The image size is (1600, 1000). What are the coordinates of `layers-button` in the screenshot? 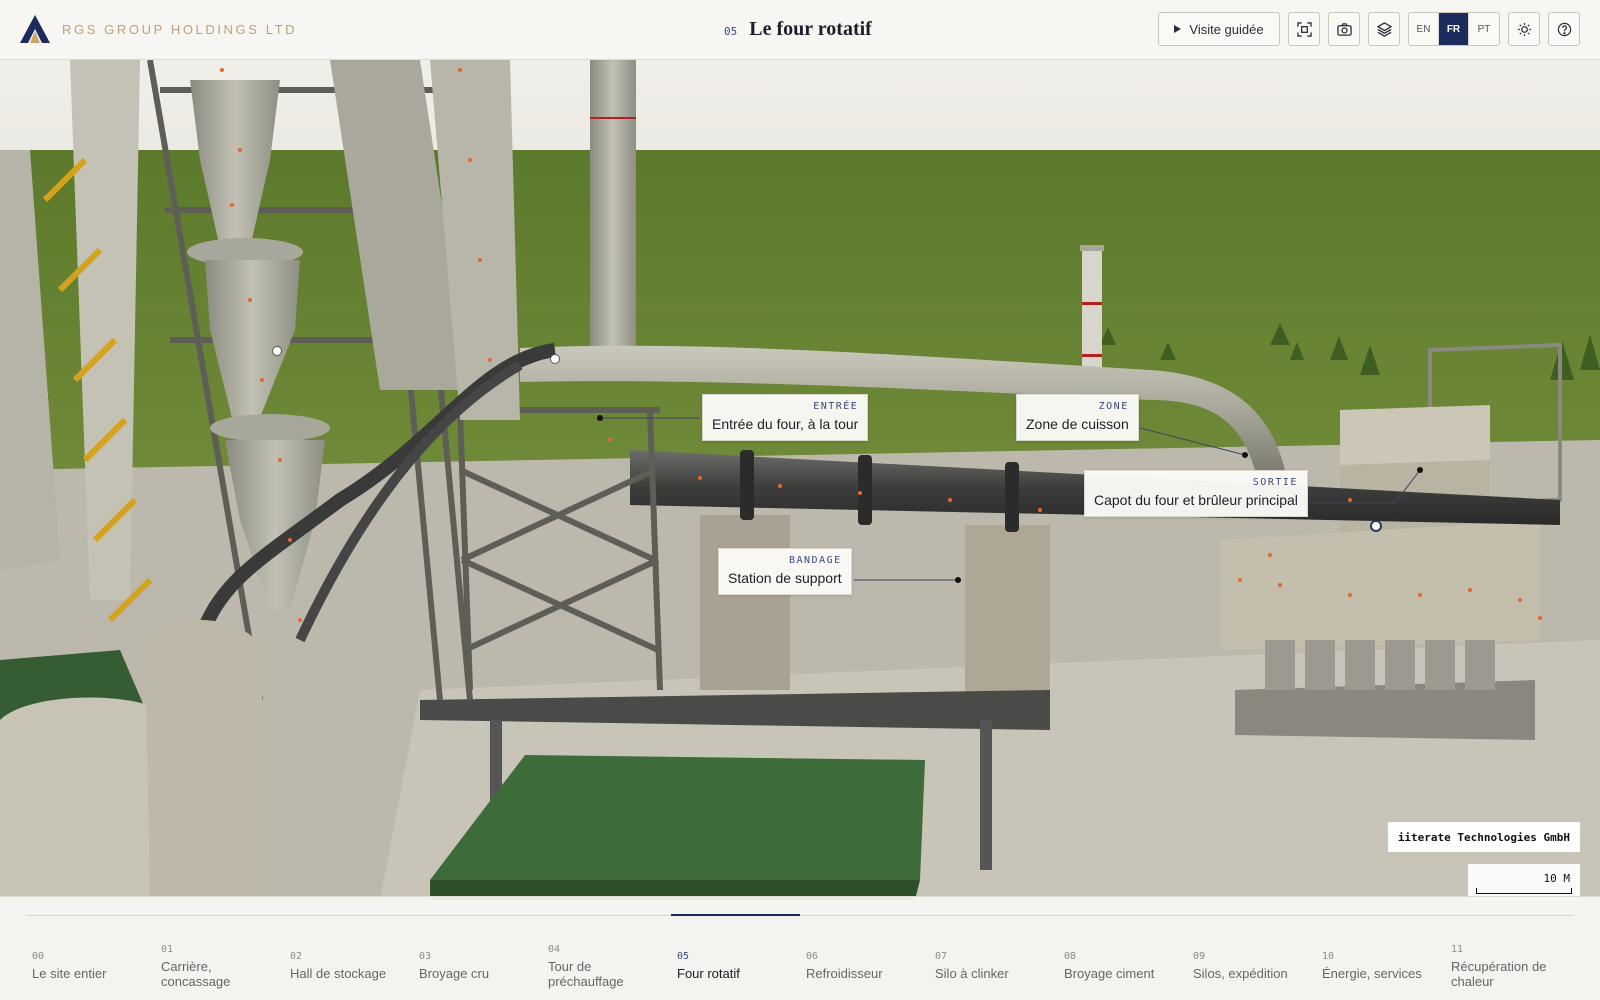 It's located at (1384, 29).